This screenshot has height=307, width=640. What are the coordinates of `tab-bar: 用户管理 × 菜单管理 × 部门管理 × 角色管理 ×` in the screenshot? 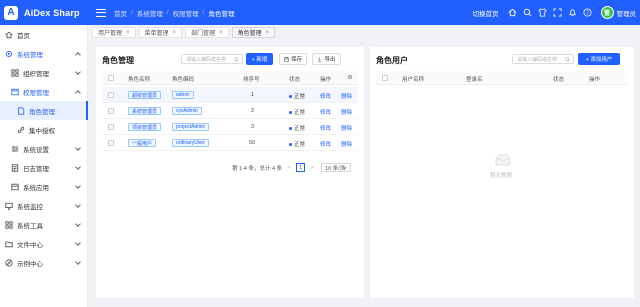 It's located at (185, 33).